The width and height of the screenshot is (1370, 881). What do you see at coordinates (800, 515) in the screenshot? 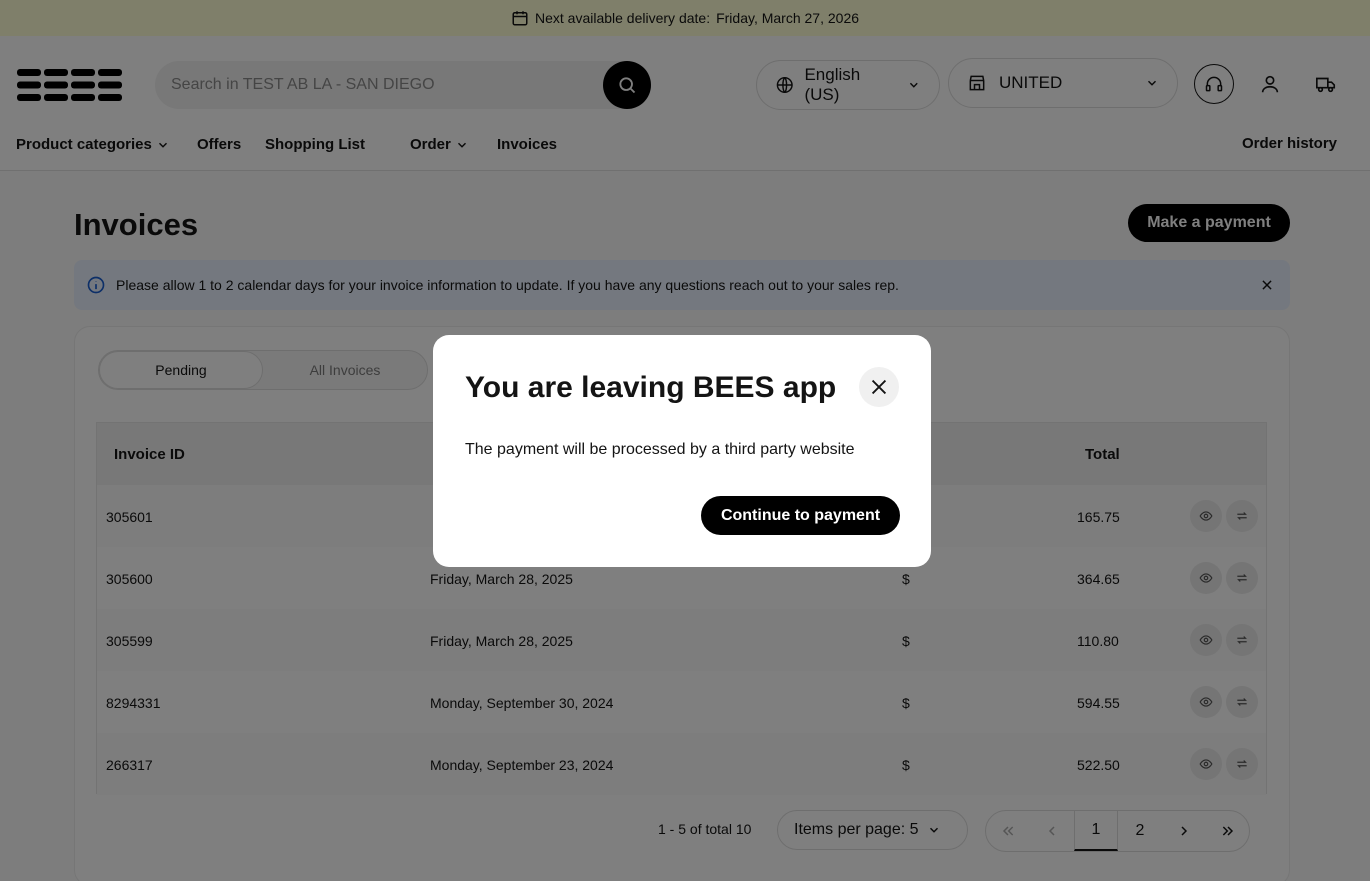
I see `continue-to-payment-button: Continue to payment` at bounding box center [800, 515].